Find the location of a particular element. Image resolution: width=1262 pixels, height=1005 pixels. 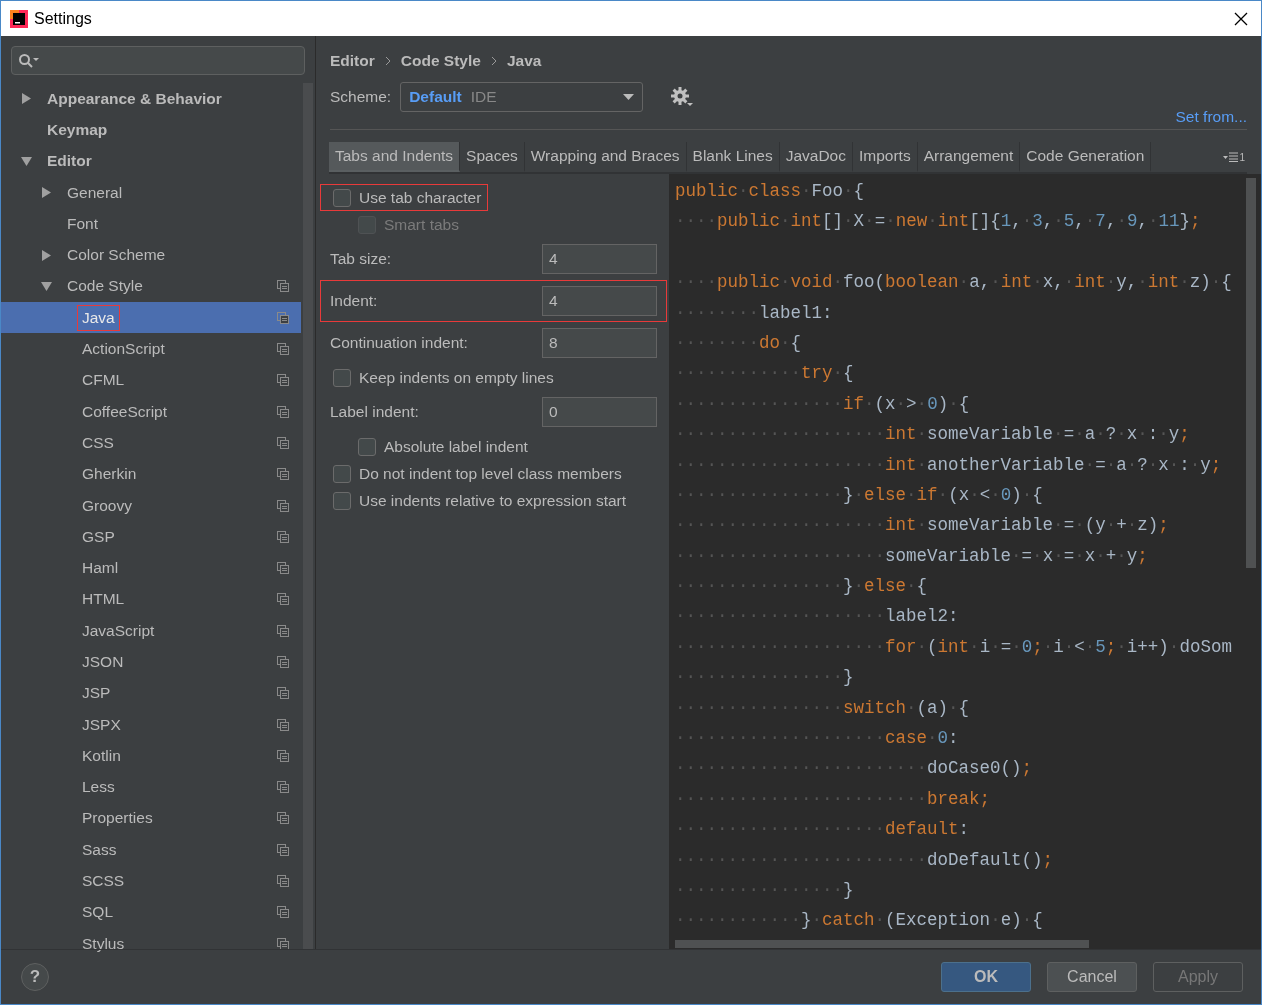

tree-item: Haml is located at coordinates (151, 568).